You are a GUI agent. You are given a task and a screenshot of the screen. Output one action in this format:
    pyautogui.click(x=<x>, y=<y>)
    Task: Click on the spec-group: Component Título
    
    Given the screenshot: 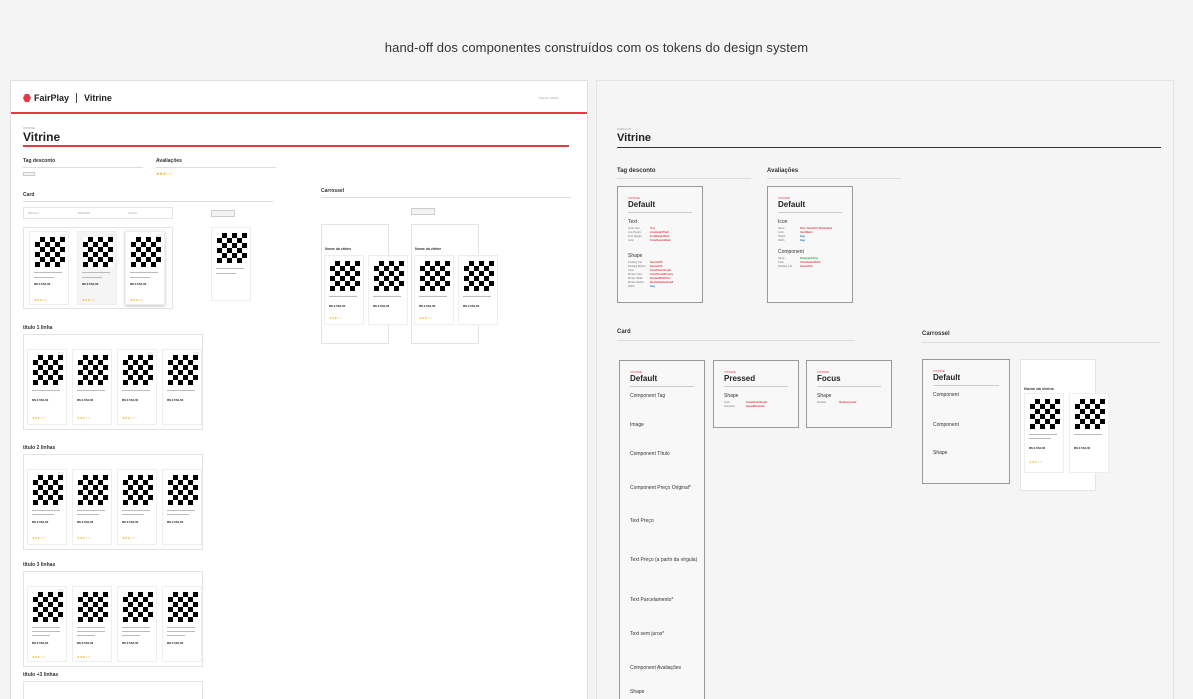 What is the action you would take?
    pyautogui.click(x=650, y=454)
    